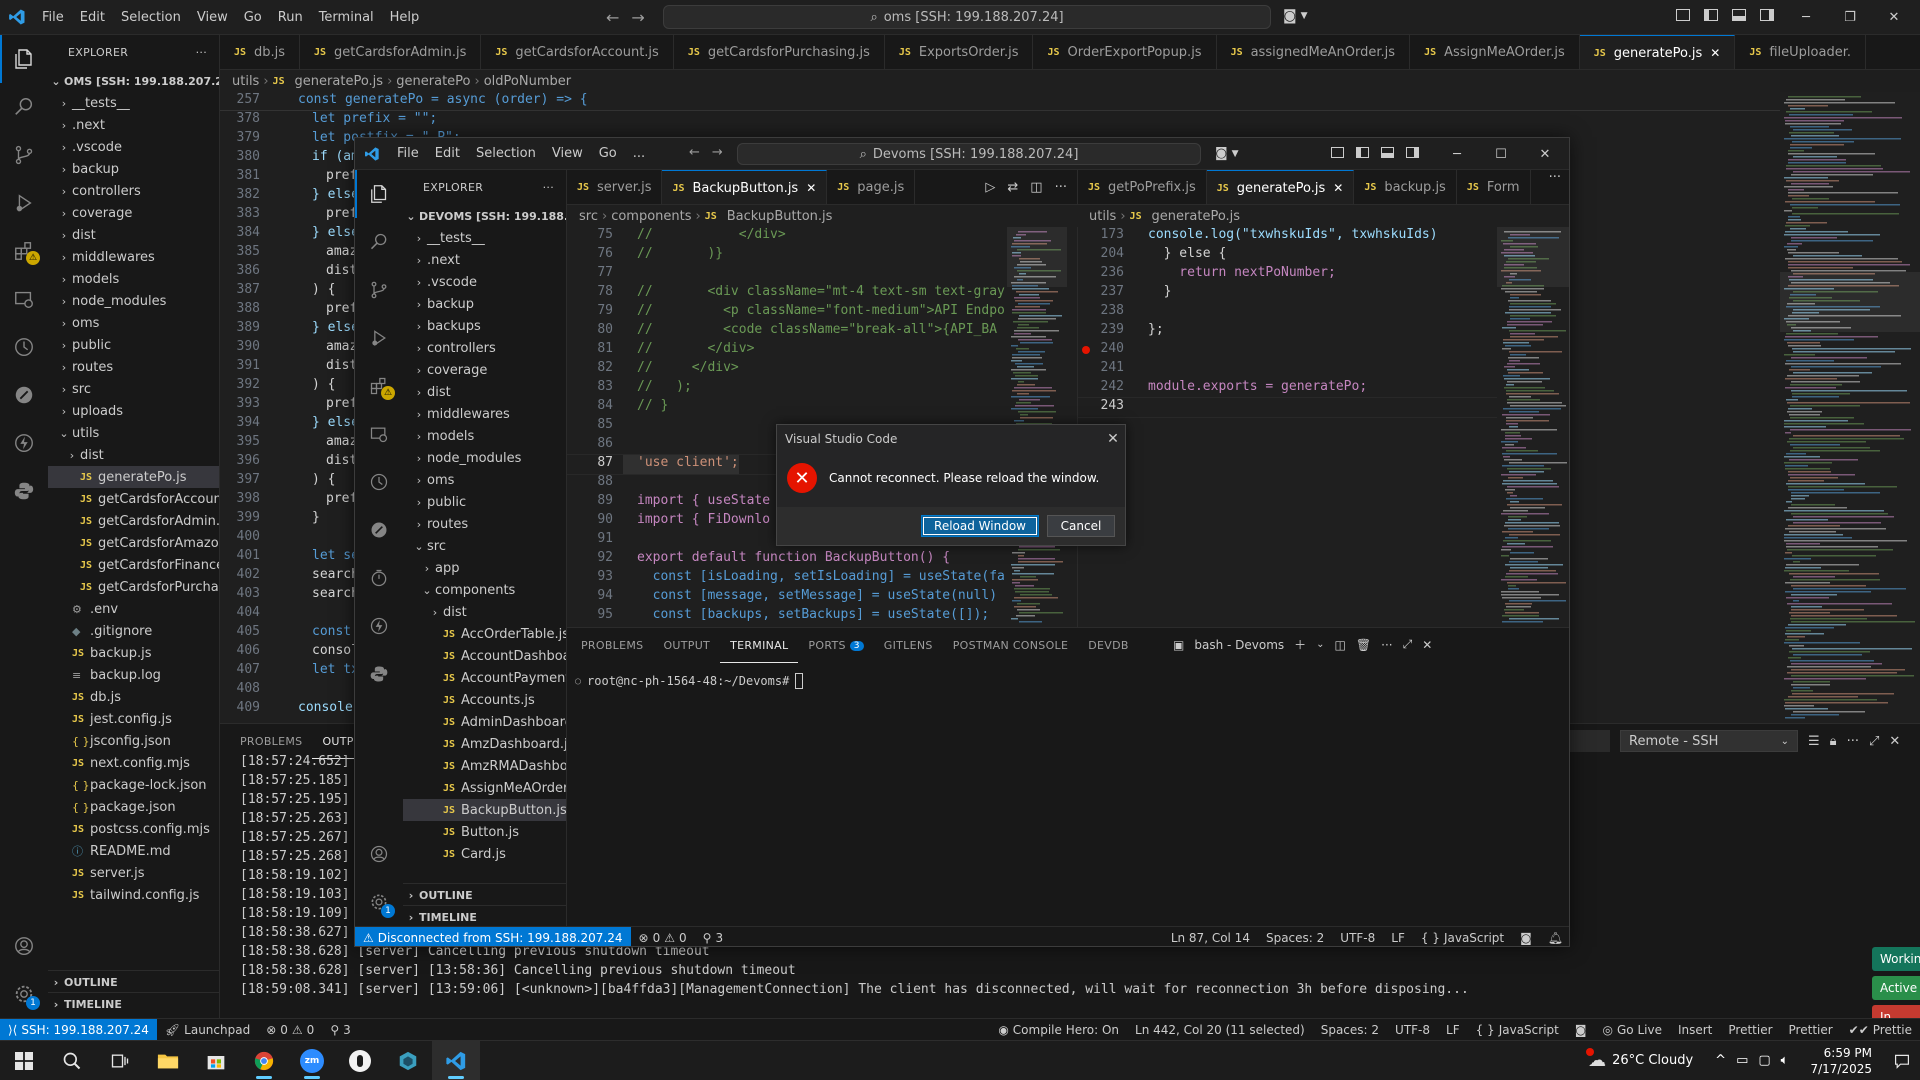 Image resolution: width=1920 pixels, height=1080 pixels. Describe the element at coordinates (1711, 15) in the screenshot. I see `toggle-sidebar-icon` at that location.